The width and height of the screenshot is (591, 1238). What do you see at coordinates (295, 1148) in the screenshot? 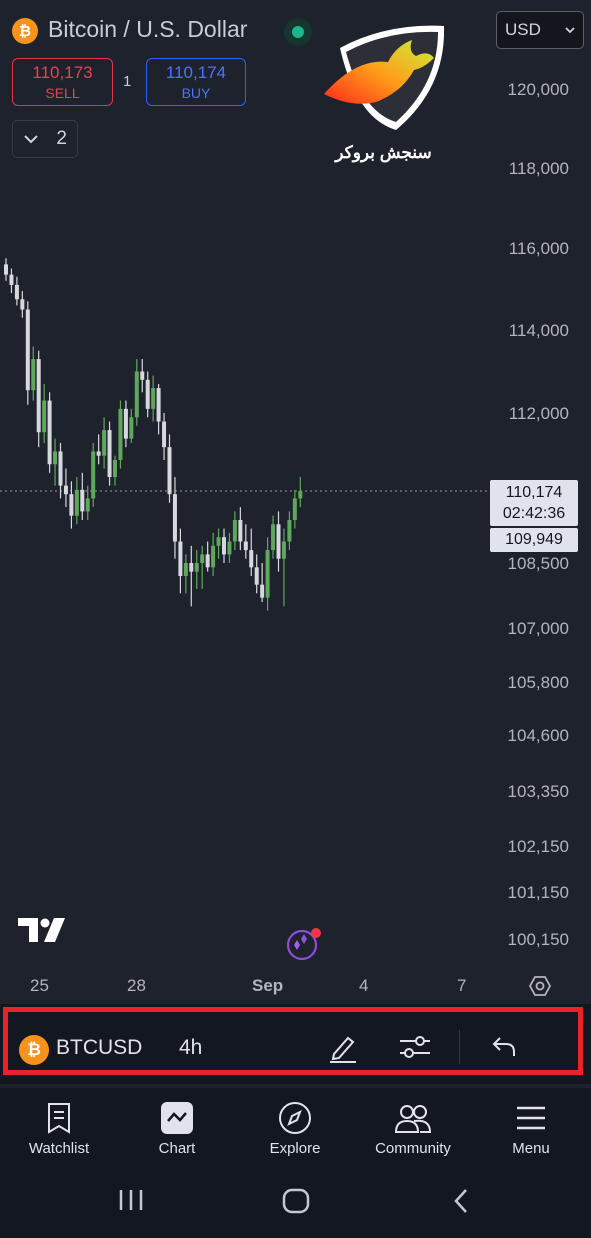
I see `nav-label: Explore` at bounding box center [295, 1148].